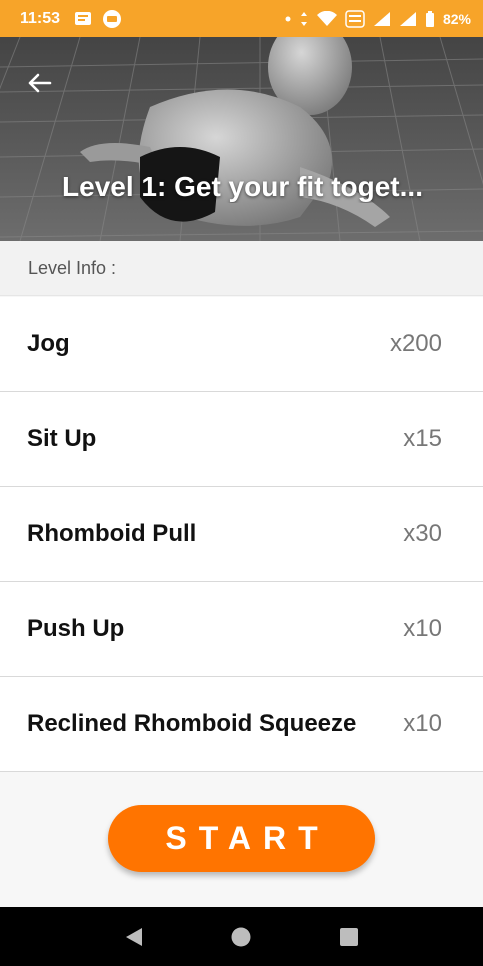 This screenshot has height=966, width=483. What do you see at coordinates (241, 439) in the screenshot?
I see `exercise-row-sit-up: Sit Up x15` at bounding box center [241, 439].